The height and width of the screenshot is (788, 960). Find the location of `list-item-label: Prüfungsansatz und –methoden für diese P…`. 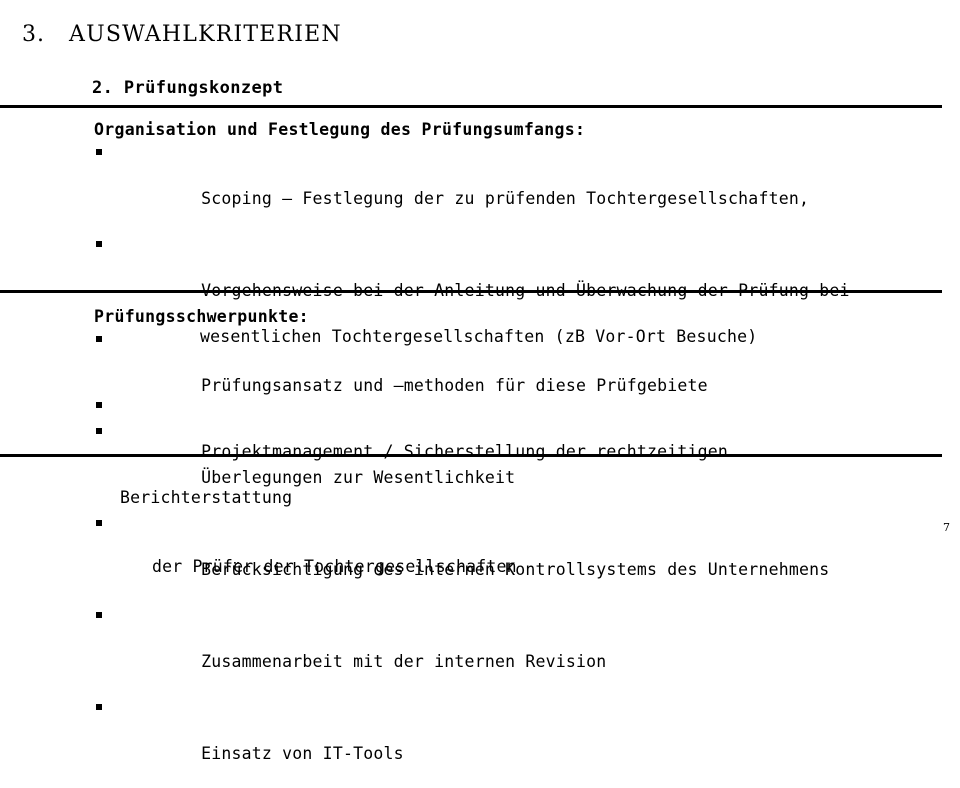

list-item-label: Prüfungsansatz und –methoden für diese P… is located at coordinates (454, 385).